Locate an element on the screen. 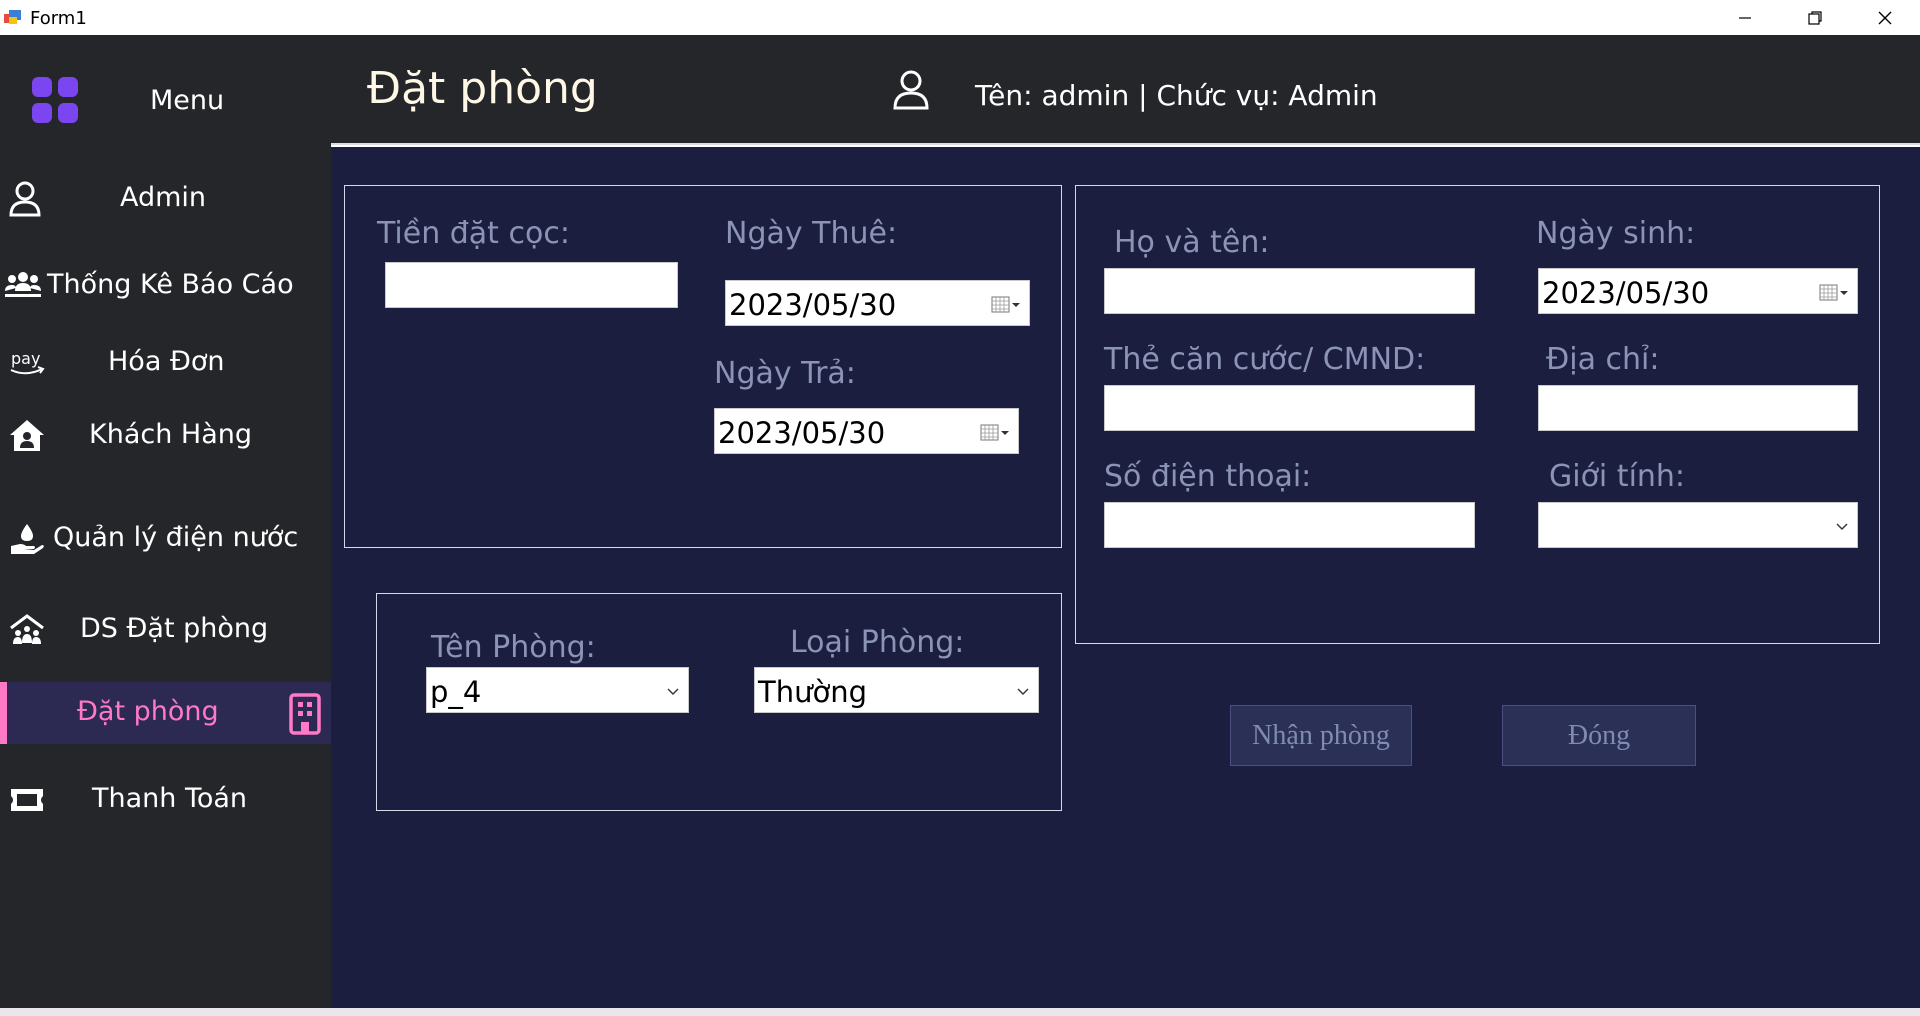 Image resolution: width=1920 pixels, height=1016 pixels. sidebar-item-reports: Thống Kê Báo Cáo is located at coordinates (165, 286).